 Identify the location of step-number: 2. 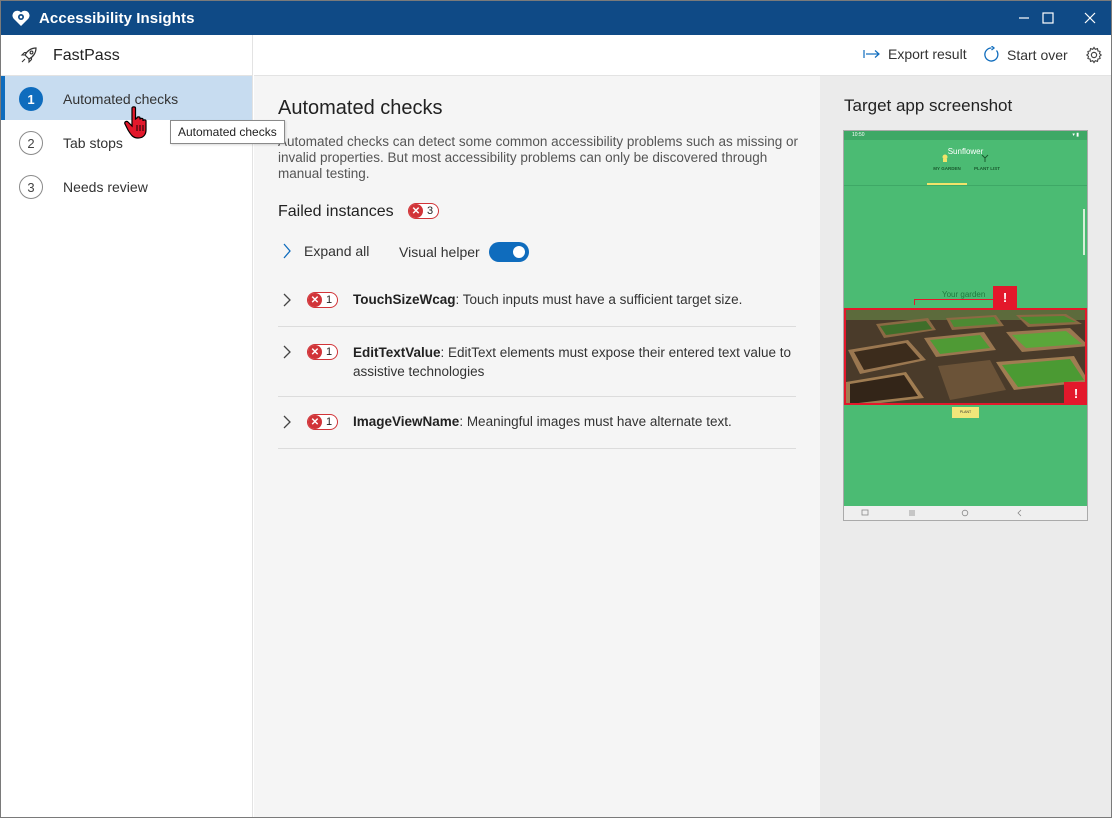
(31, 143).